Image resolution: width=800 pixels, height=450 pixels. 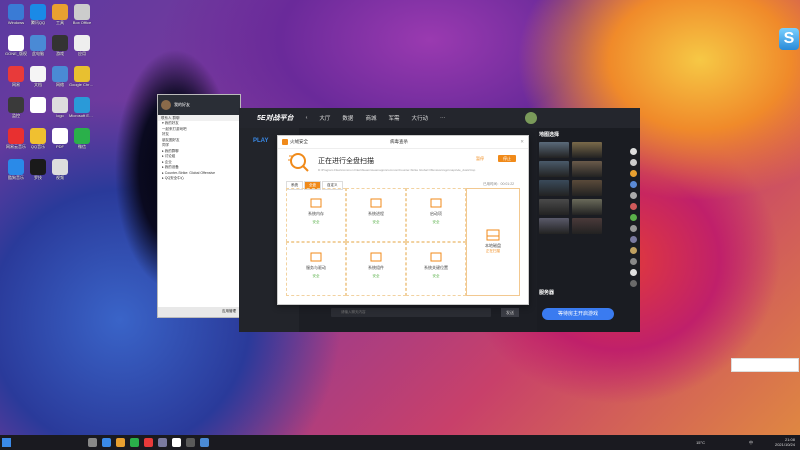 I want to click on file-icon, so click(x=60, y=105).